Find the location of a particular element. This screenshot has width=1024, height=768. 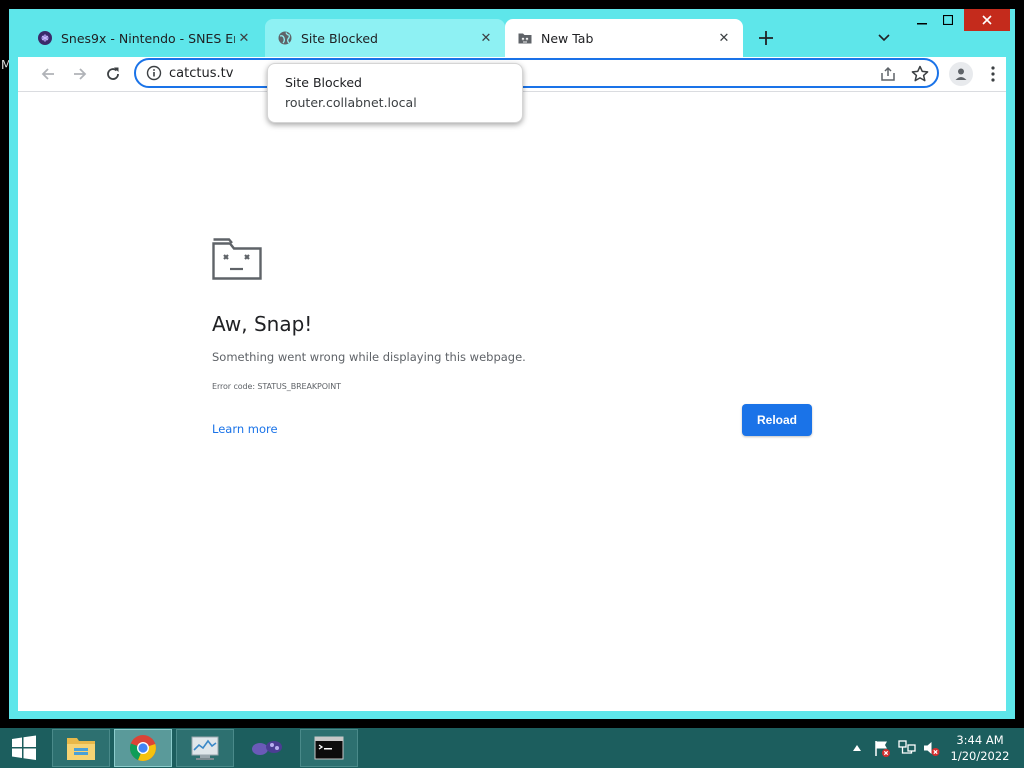

taskbar-file-explorer is located at coordinates (81, 748).